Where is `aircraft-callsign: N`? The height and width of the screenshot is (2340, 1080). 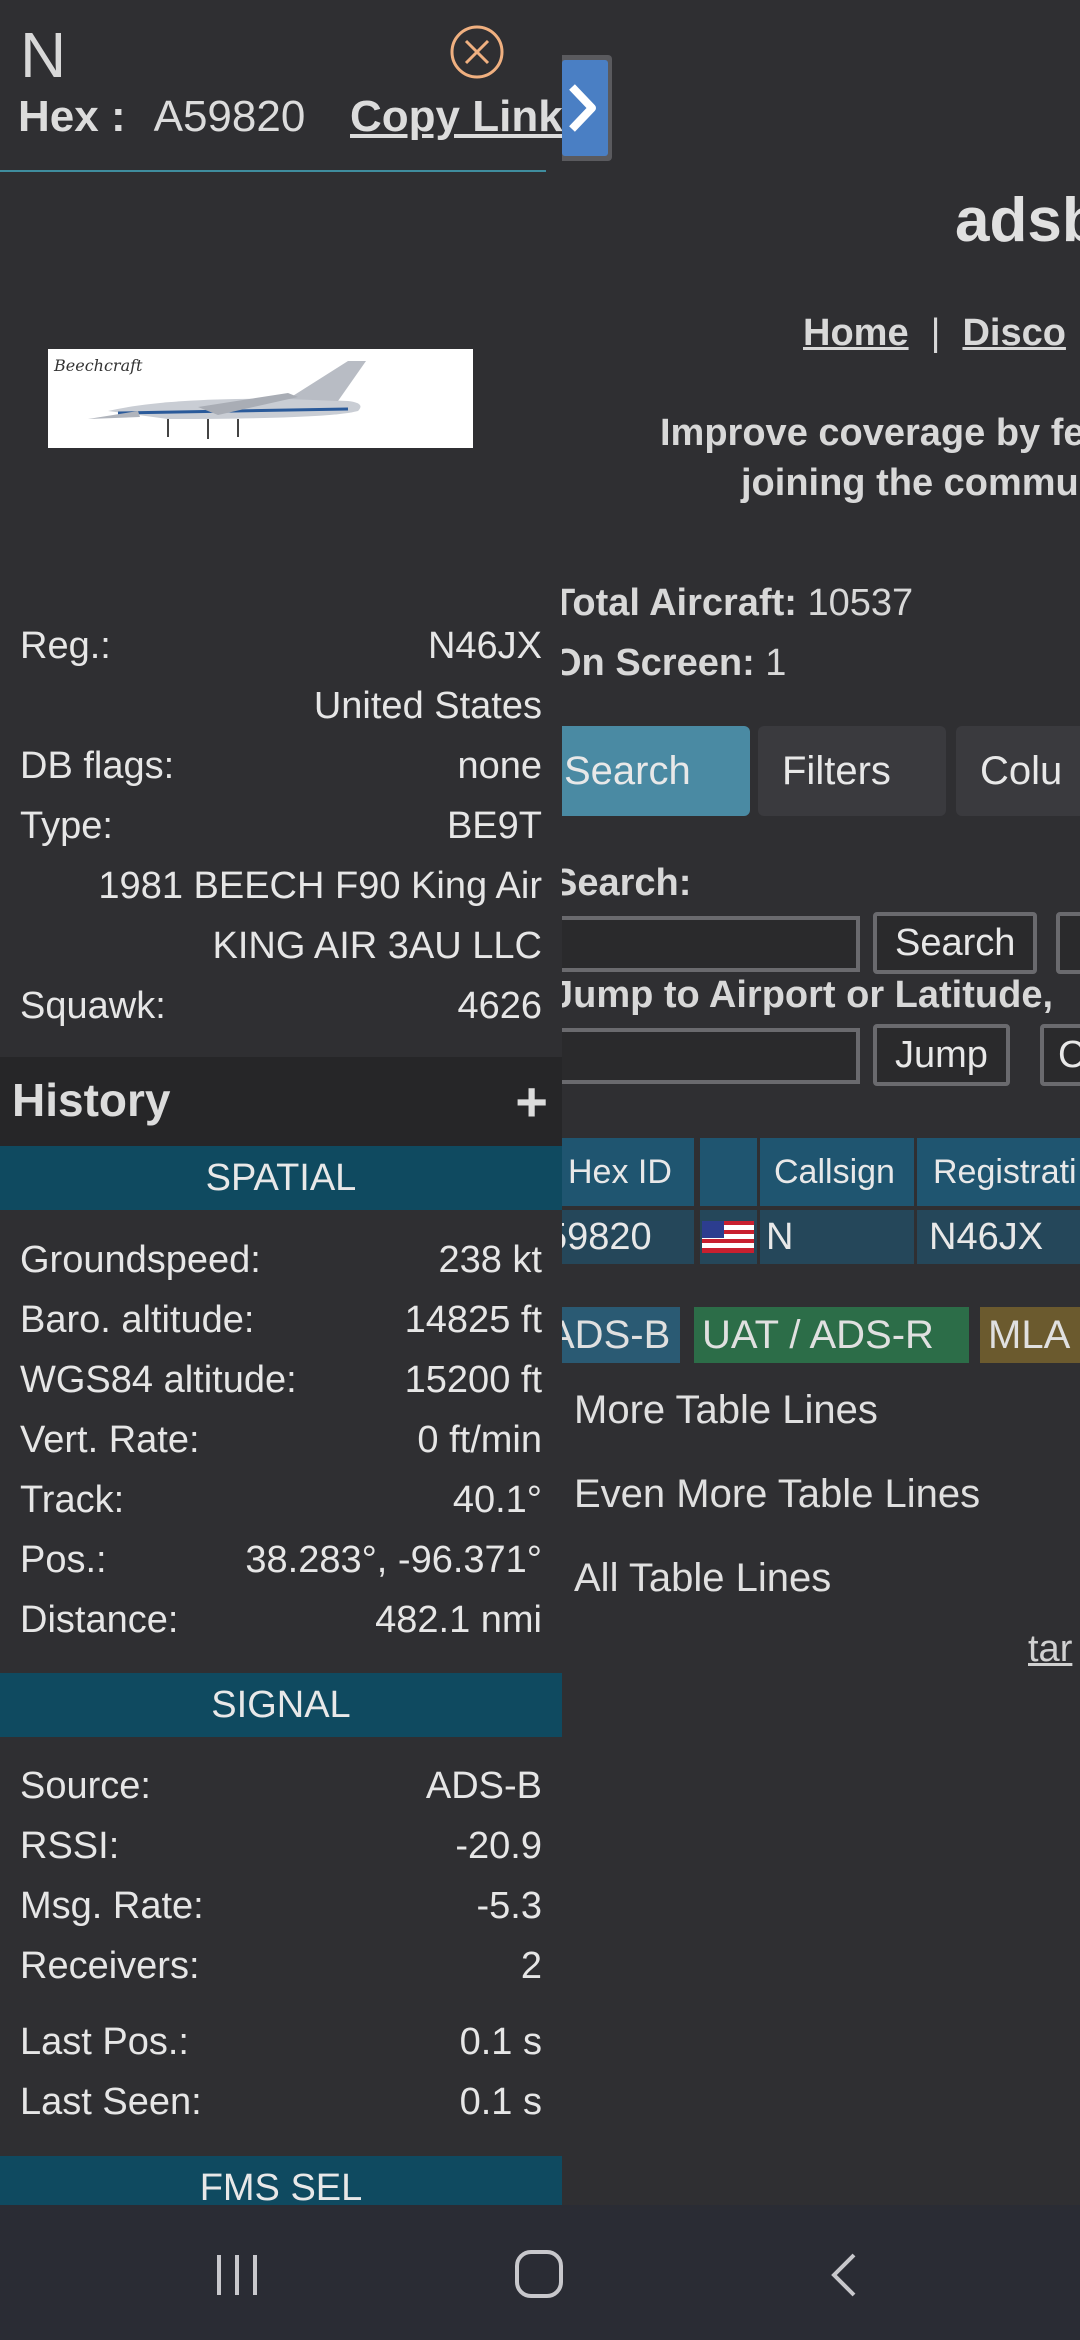 aircraft-callsign: N is located at coordinates (43, 55).